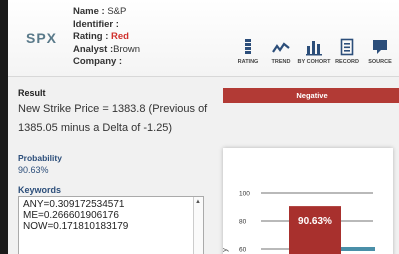 This screenshot has height=254, width=399. Describe the element at coordinates (82, 109) in the screenshot. I see `result-line-1: New Strike Price = 1383.8` at that location.